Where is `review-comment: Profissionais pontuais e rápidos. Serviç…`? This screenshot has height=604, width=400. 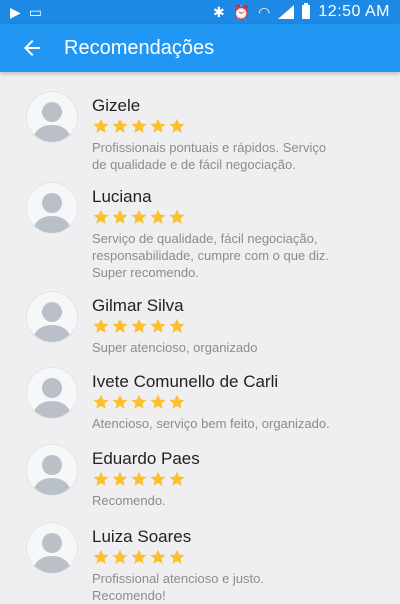
review-comment: Profissionais pontuais e rápidos. Serviç… is located at coordinates (209, 156).